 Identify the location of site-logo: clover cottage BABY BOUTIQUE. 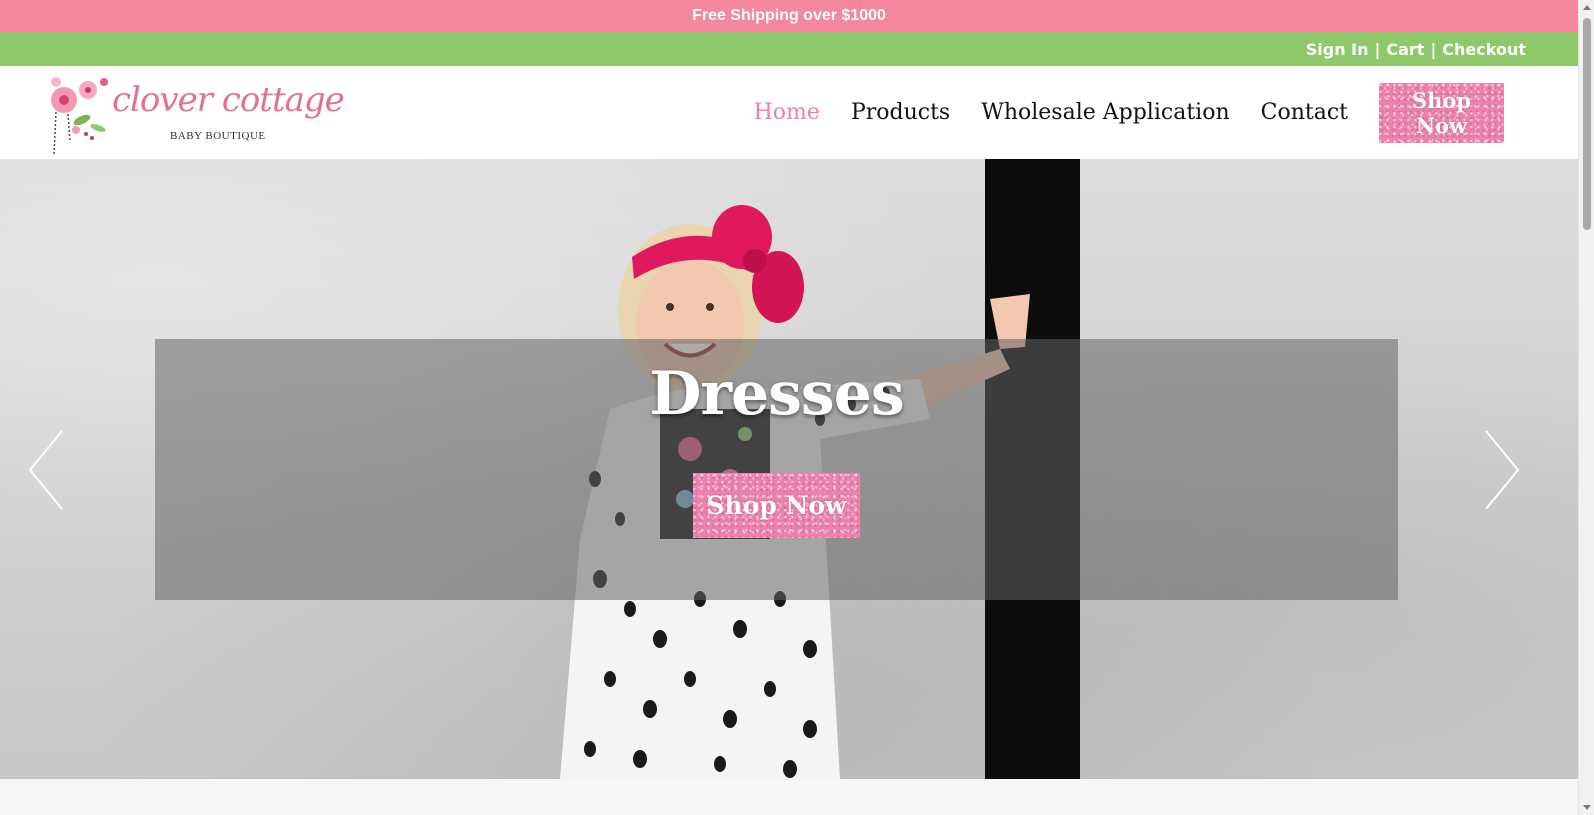
(195, 114).